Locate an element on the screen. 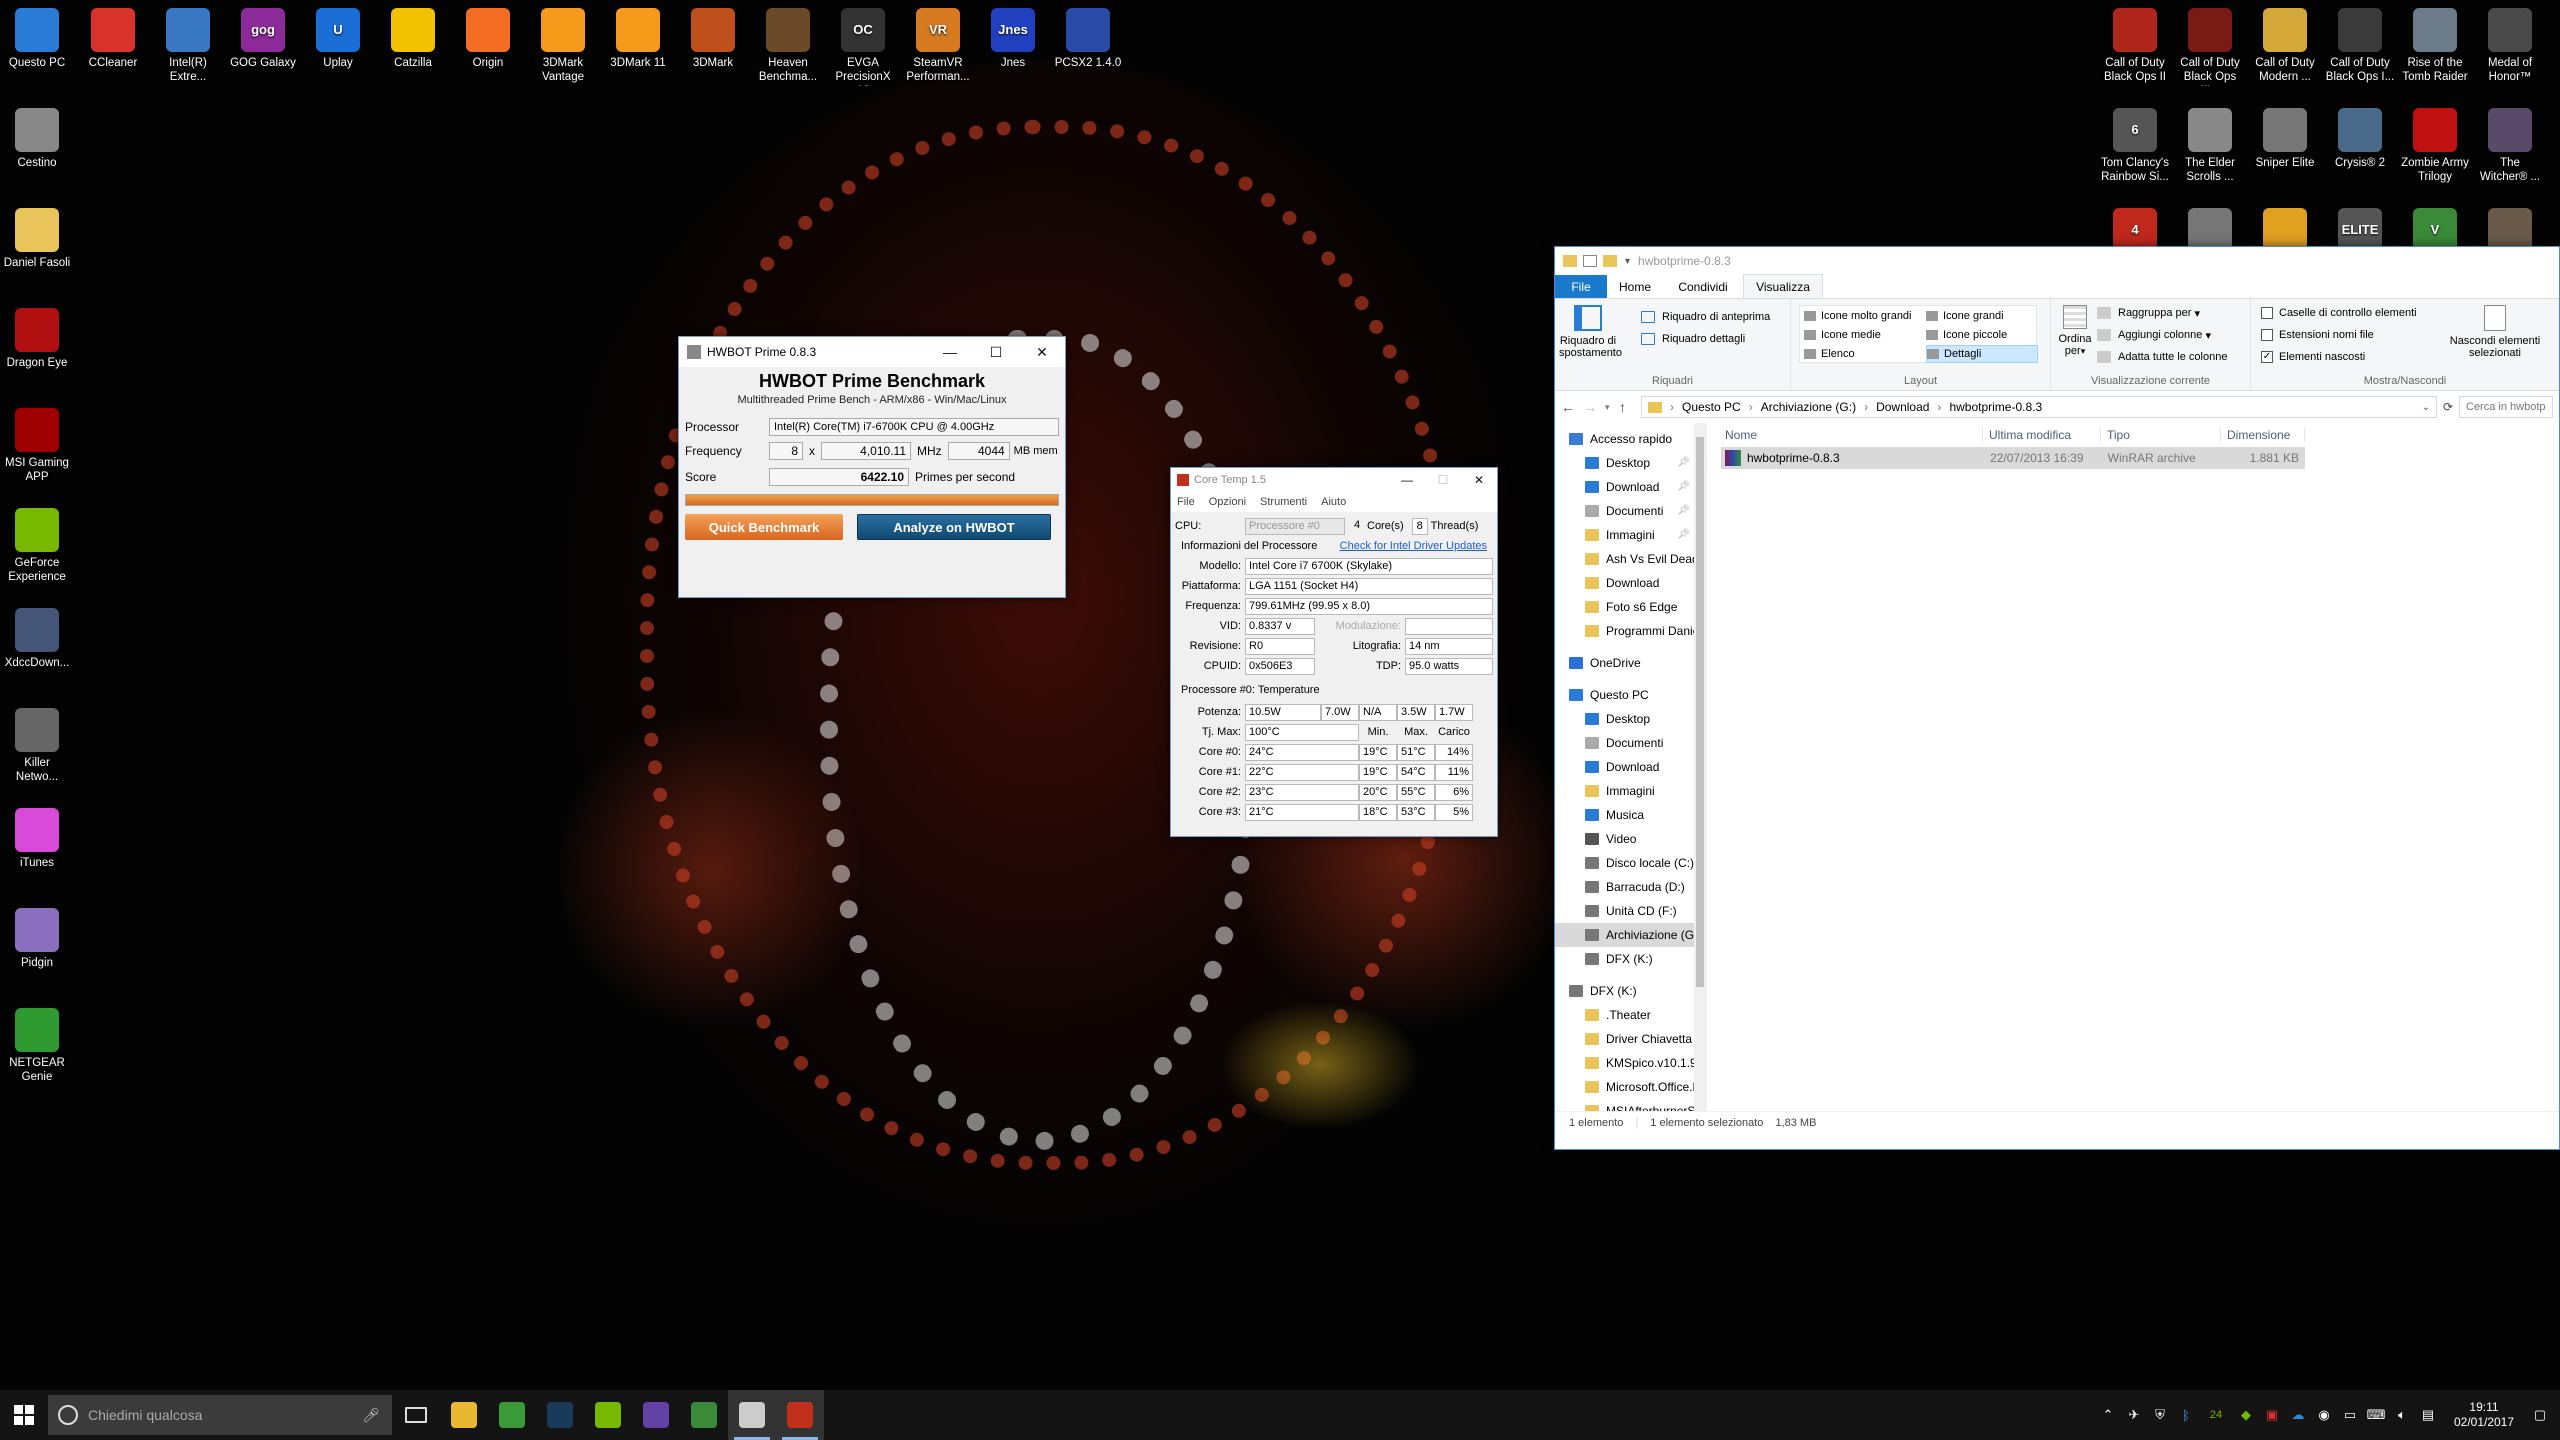 Image resolution: width=2560 pixels, height=1440 pixels. nav-item: OneDrive is located at coordinates (1630, 663).